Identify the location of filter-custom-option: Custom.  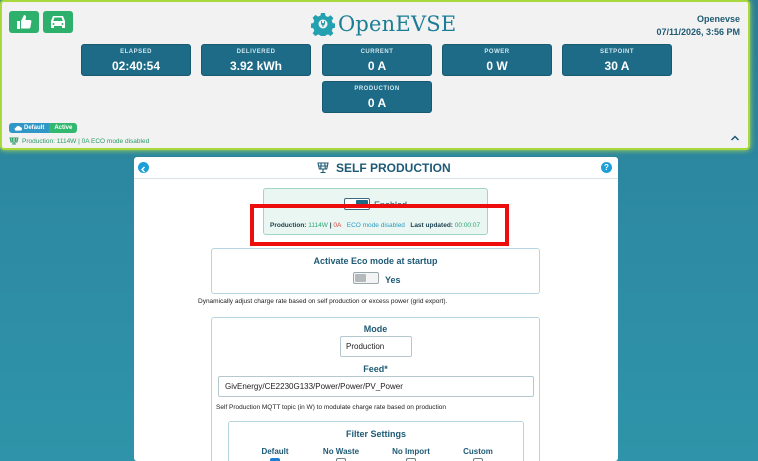
(478, 454).